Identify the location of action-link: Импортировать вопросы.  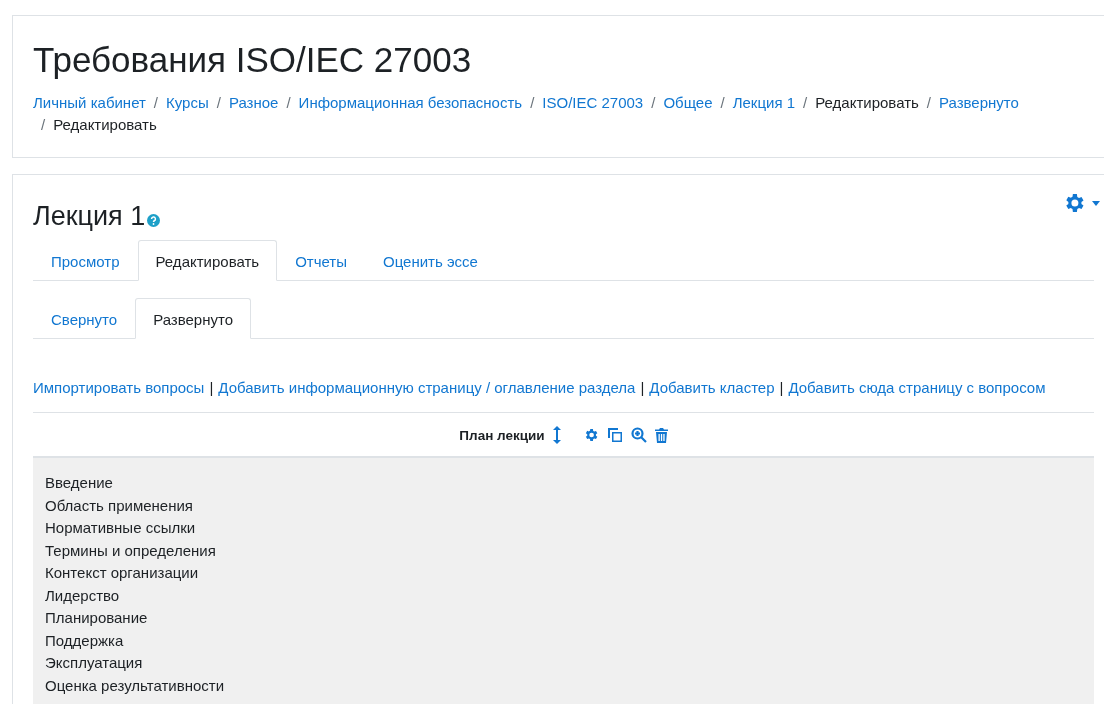
(119, 387).